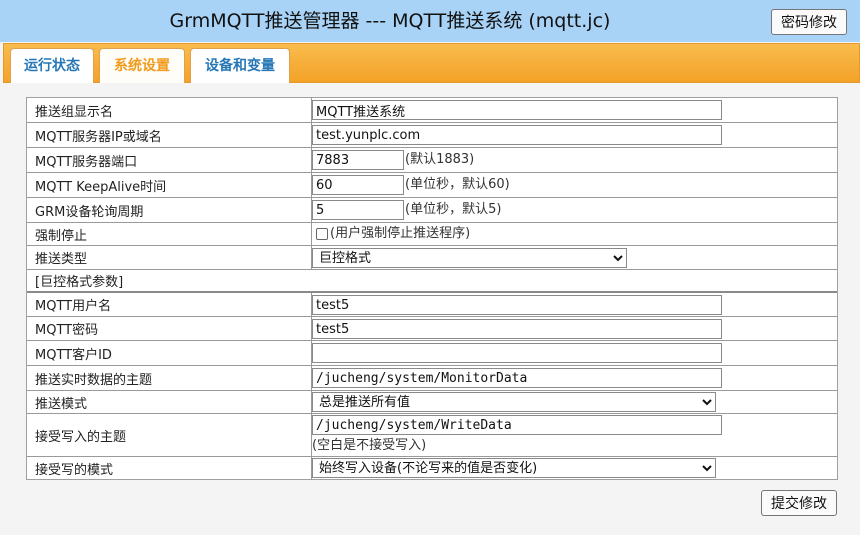 The width and height of the screenshot is (860, 535). I want to click on form-row-force-stop: 强制停止 (用户强制停止推送程序), so click(432, 234).